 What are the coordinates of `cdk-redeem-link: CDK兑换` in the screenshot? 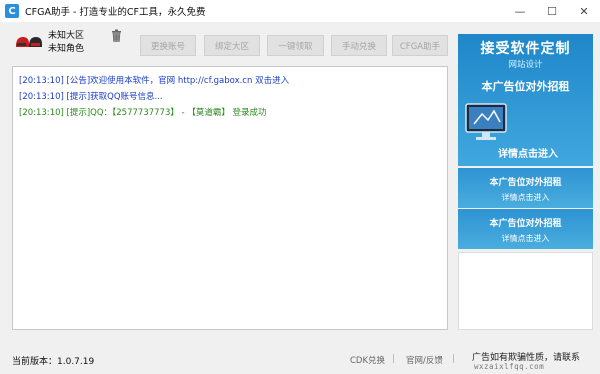 It's located at (367, 360).